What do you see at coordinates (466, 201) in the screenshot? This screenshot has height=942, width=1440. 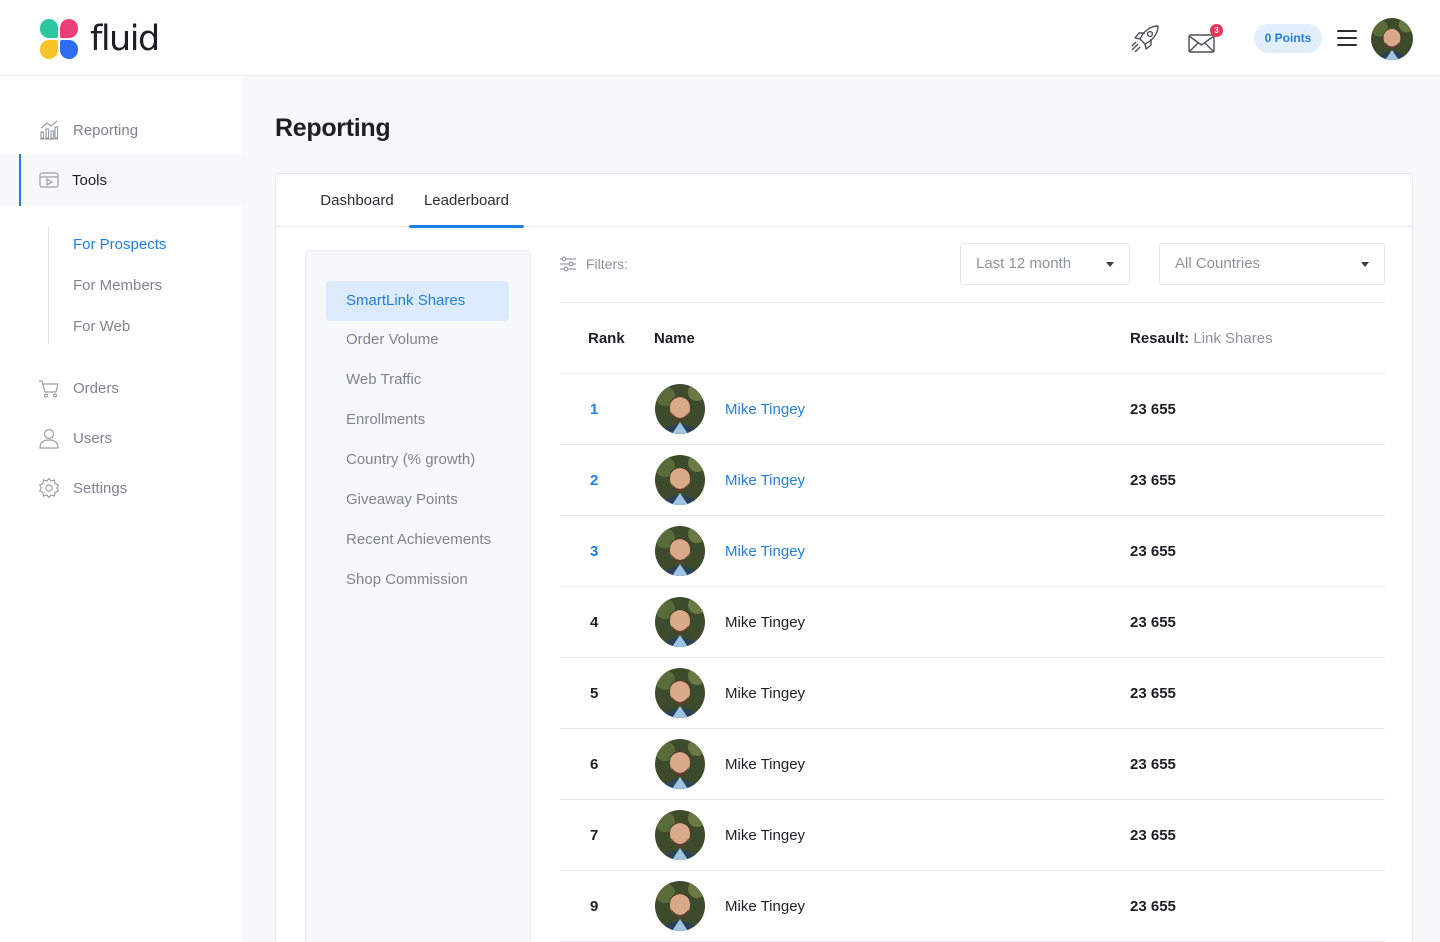 I see `tab-leaderboard: Leaderboard` at bounding box center [466, 201].